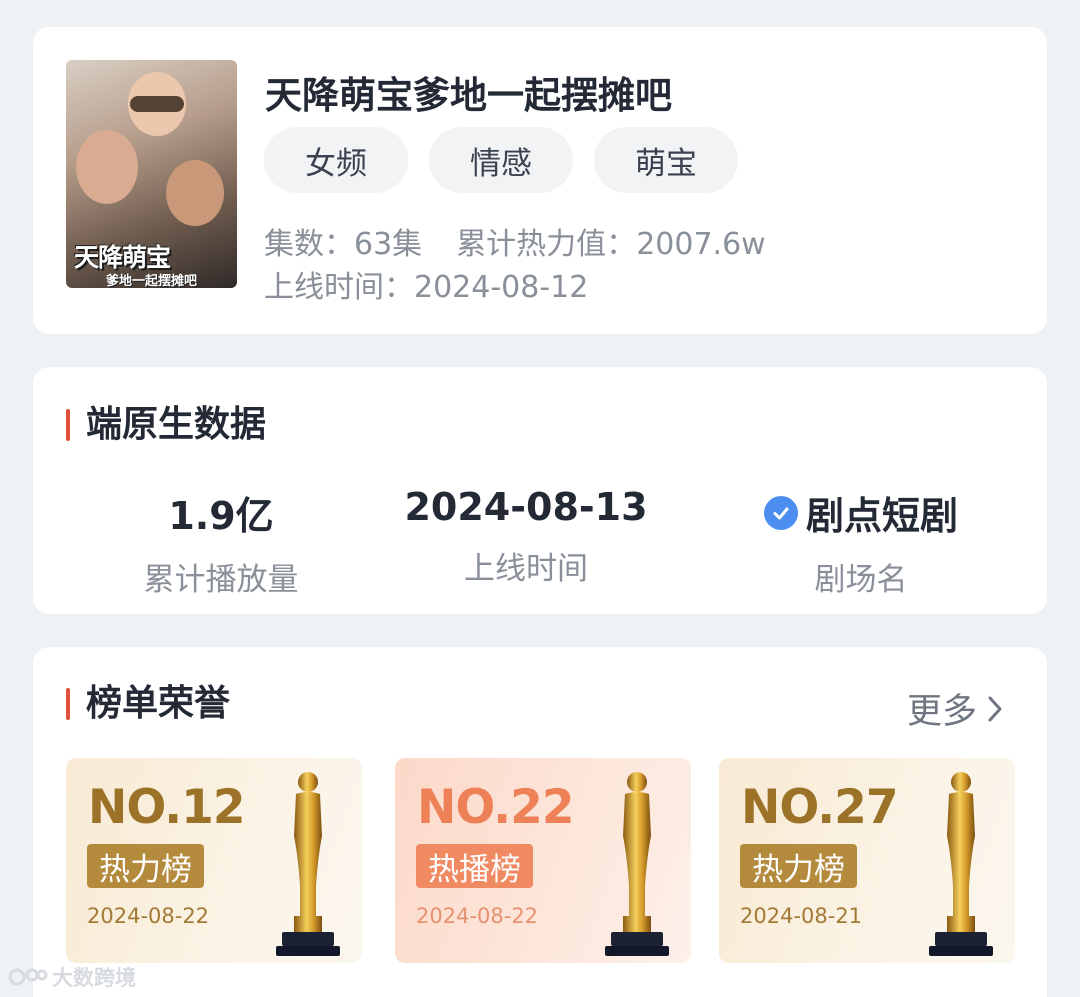 The width and height of the screenshot is (1080, 997). Describe the element at coordinates (526, 536) in the screenshot. I see `stat-release-date: 2024-08-13 上线时间` at that location.